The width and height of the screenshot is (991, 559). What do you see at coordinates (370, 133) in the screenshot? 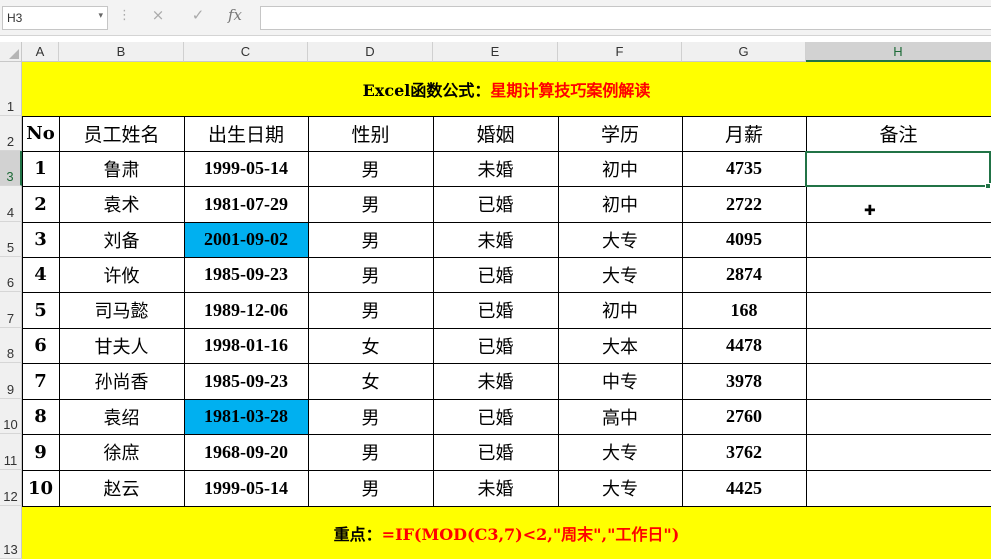
I see `header-cell-d: 性别` at bounding box center [370, 133].